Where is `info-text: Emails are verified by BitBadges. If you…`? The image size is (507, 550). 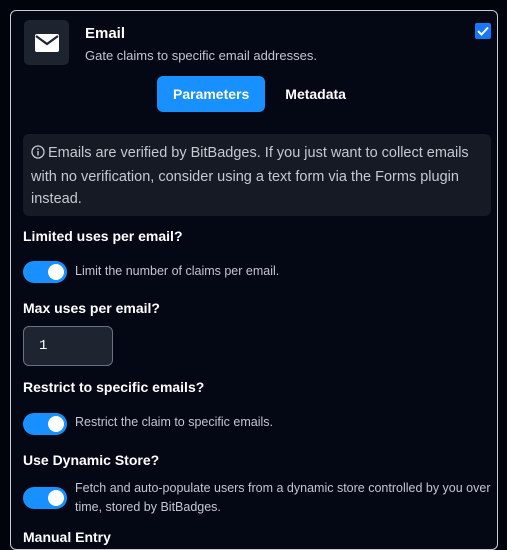
info-text: Emails are verified by BitBadges. If you… is located at coordinates (250, 176).